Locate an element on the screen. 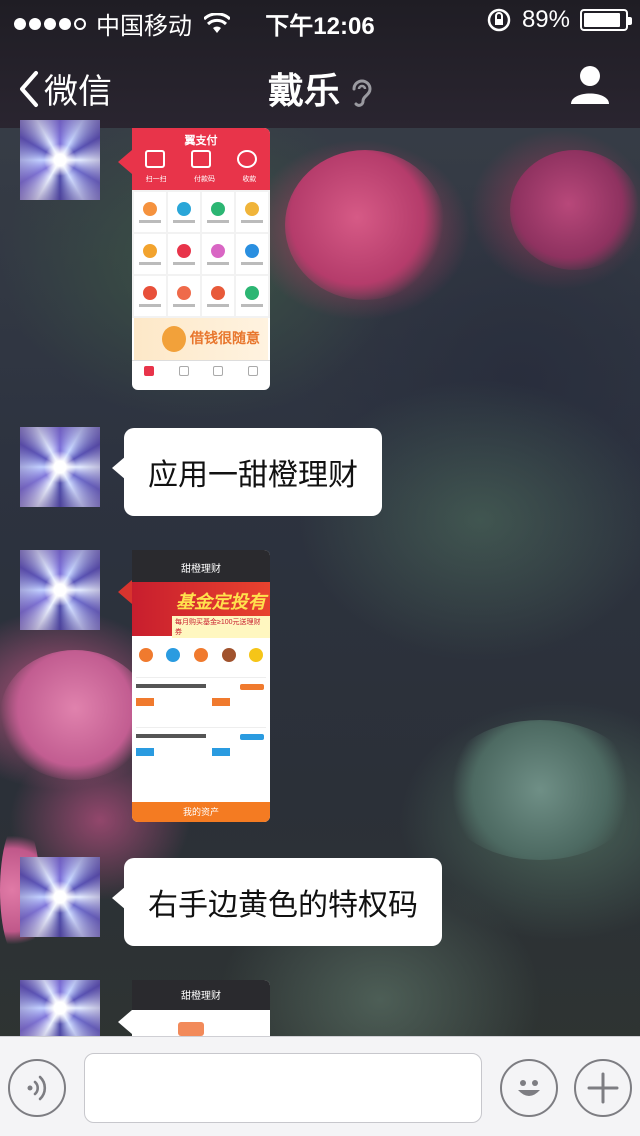 This screenshot has height=1136, width=640. top-bar: 中国移动 下午12:06 89% 微信 is located at coordinates (320, 64).